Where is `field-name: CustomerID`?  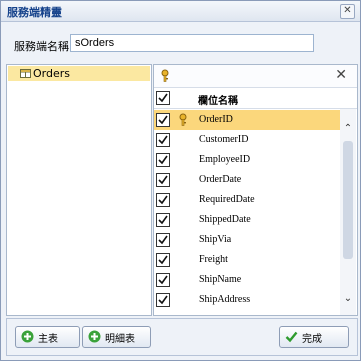 field-name: CustomerID is located at coordinates (224, 139).